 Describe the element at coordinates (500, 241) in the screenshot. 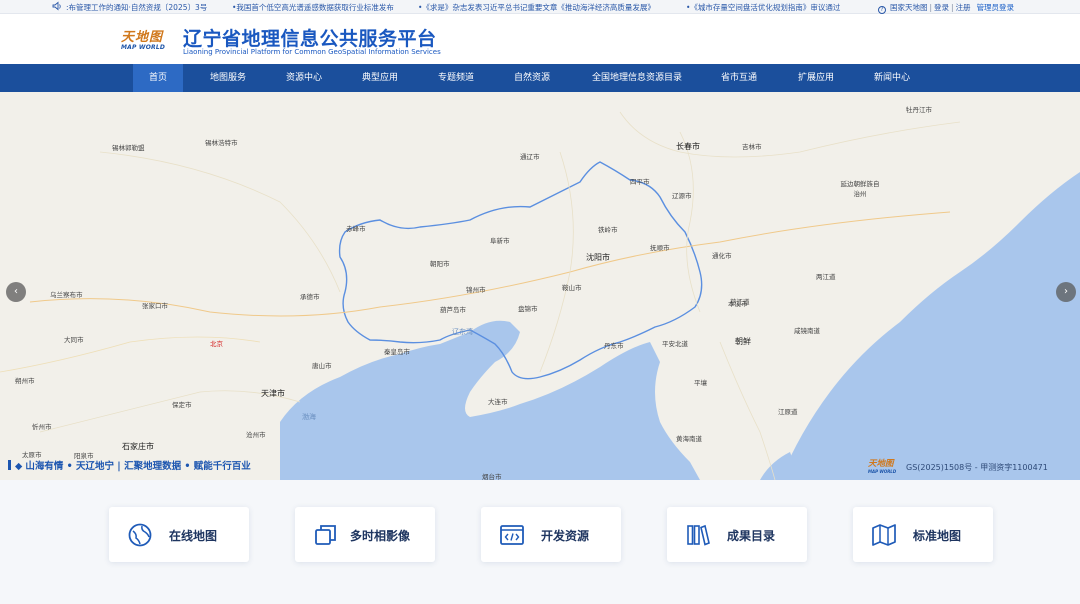

I see `map-label: 阜新市` at that location.